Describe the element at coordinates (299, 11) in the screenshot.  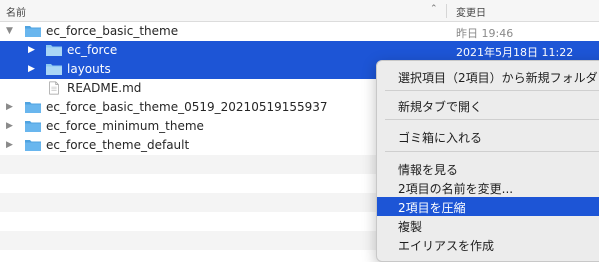
I see `column-header: 名前 ⌃ 変更日` at that location.